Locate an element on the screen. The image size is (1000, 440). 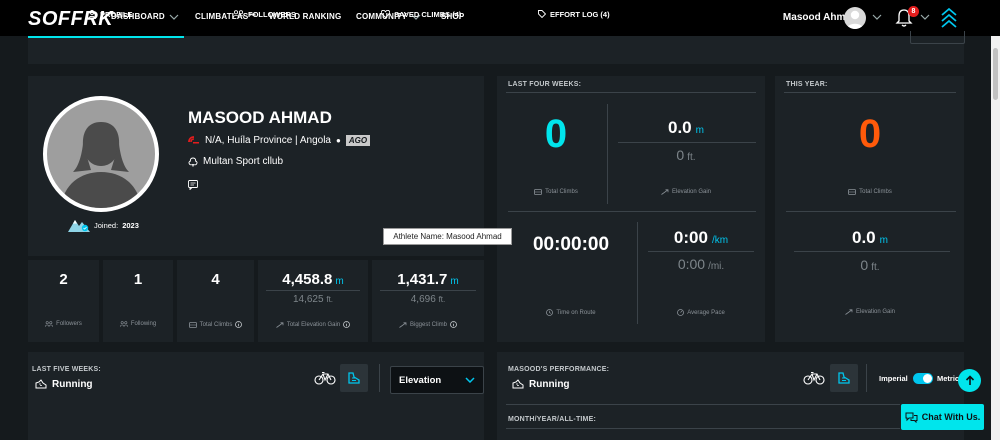
tab-followers: FOLLOWERS is located at coordinates (264, 14).